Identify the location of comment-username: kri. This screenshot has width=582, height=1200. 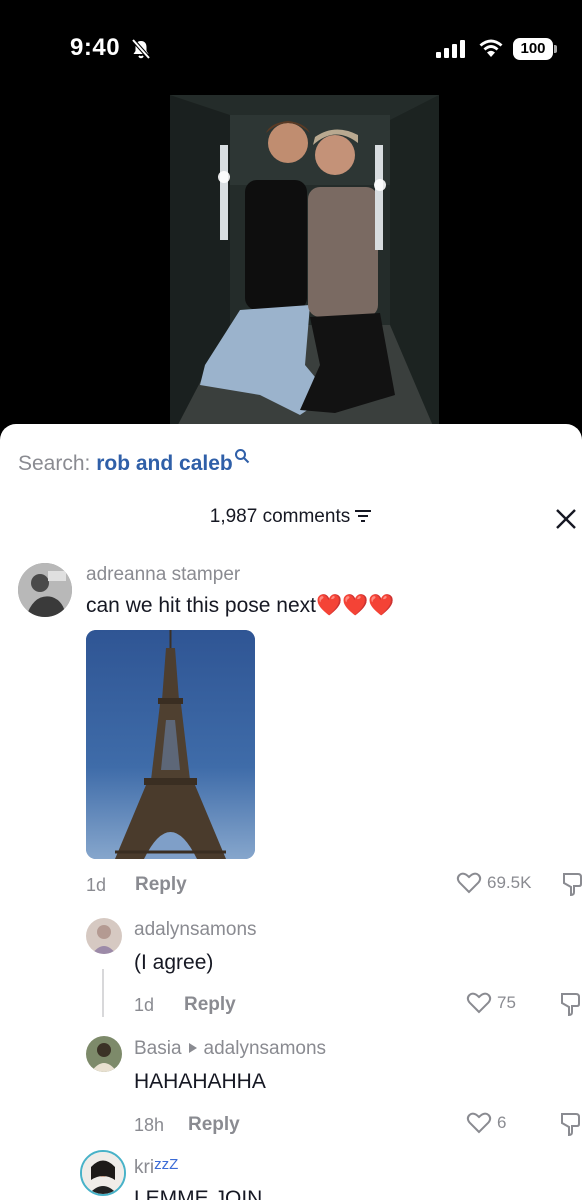
(144, 1167).